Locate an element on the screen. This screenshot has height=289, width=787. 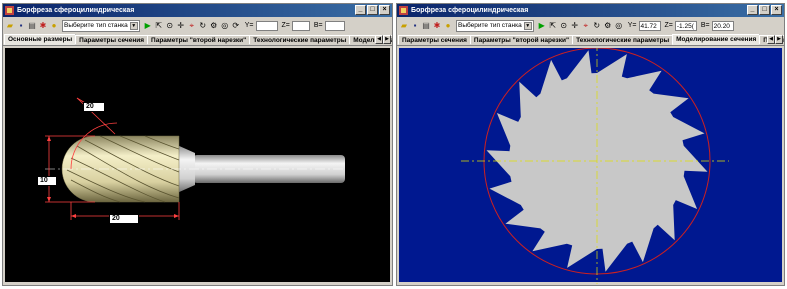
angle-dimension-label: 20 is located at coordinates (94, 107).